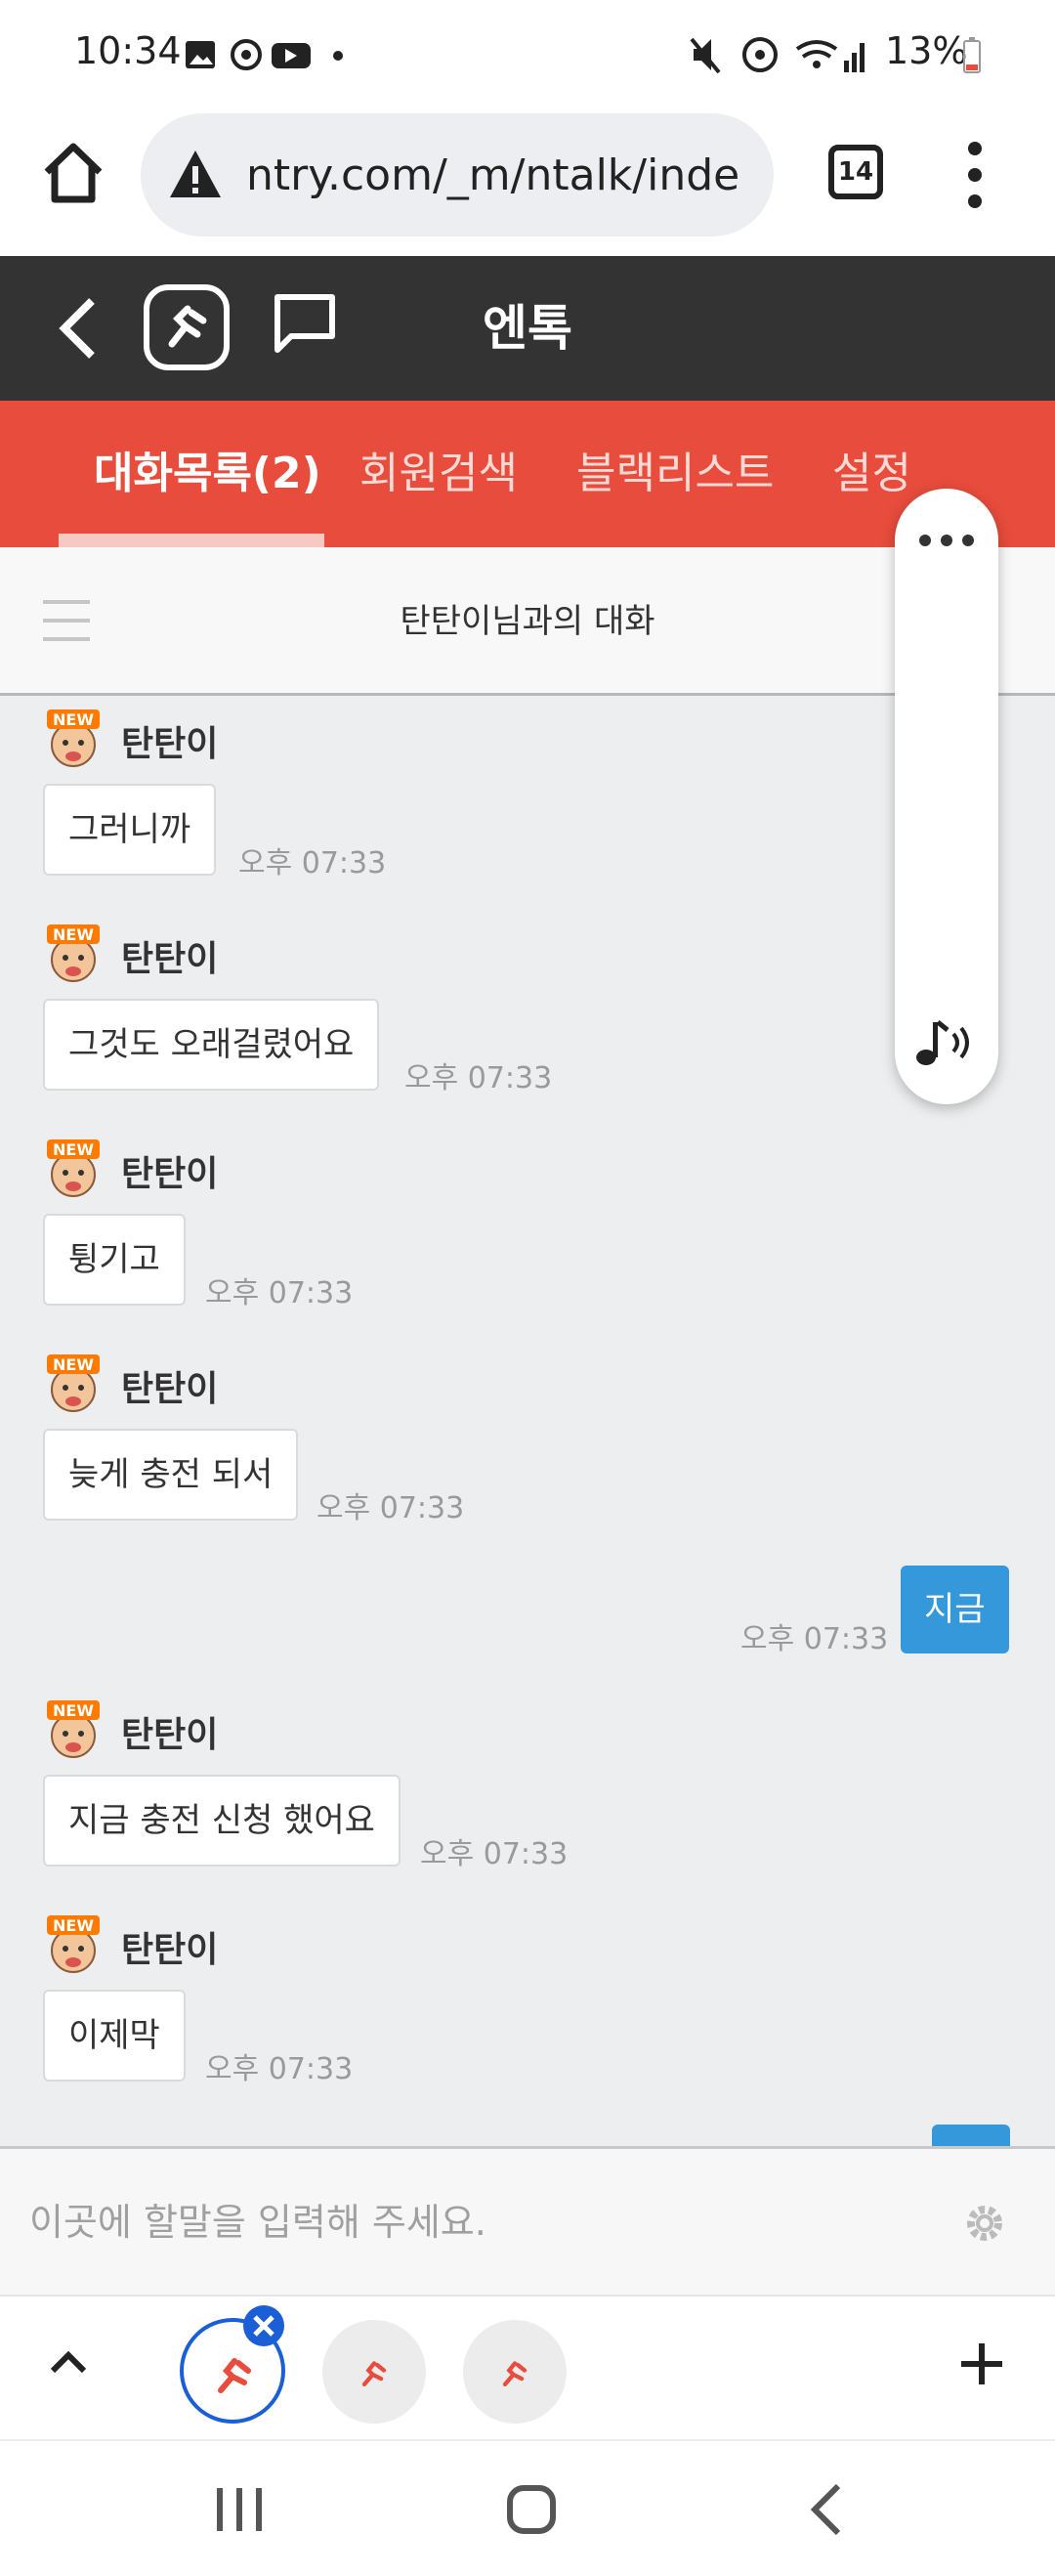  I want to click on status-bar: 10:34 13%, so click(527, 53).